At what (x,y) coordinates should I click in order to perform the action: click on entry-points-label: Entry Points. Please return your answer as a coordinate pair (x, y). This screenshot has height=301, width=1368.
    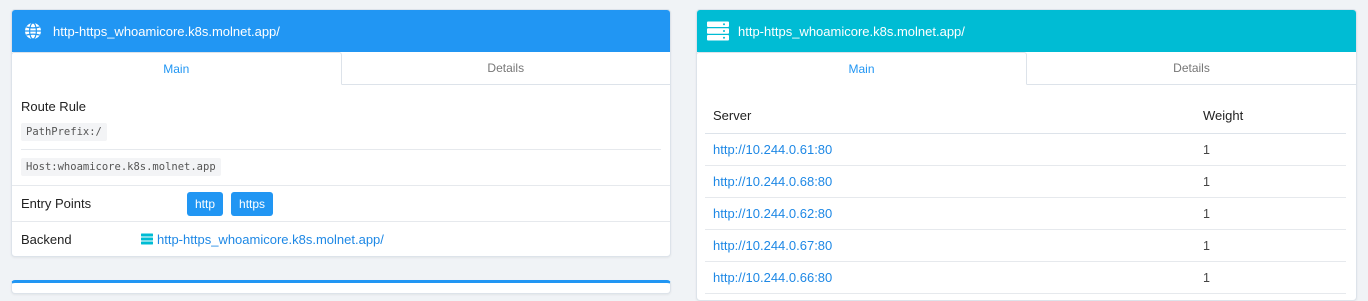
    Looking at the image, I should click on (56, 203).